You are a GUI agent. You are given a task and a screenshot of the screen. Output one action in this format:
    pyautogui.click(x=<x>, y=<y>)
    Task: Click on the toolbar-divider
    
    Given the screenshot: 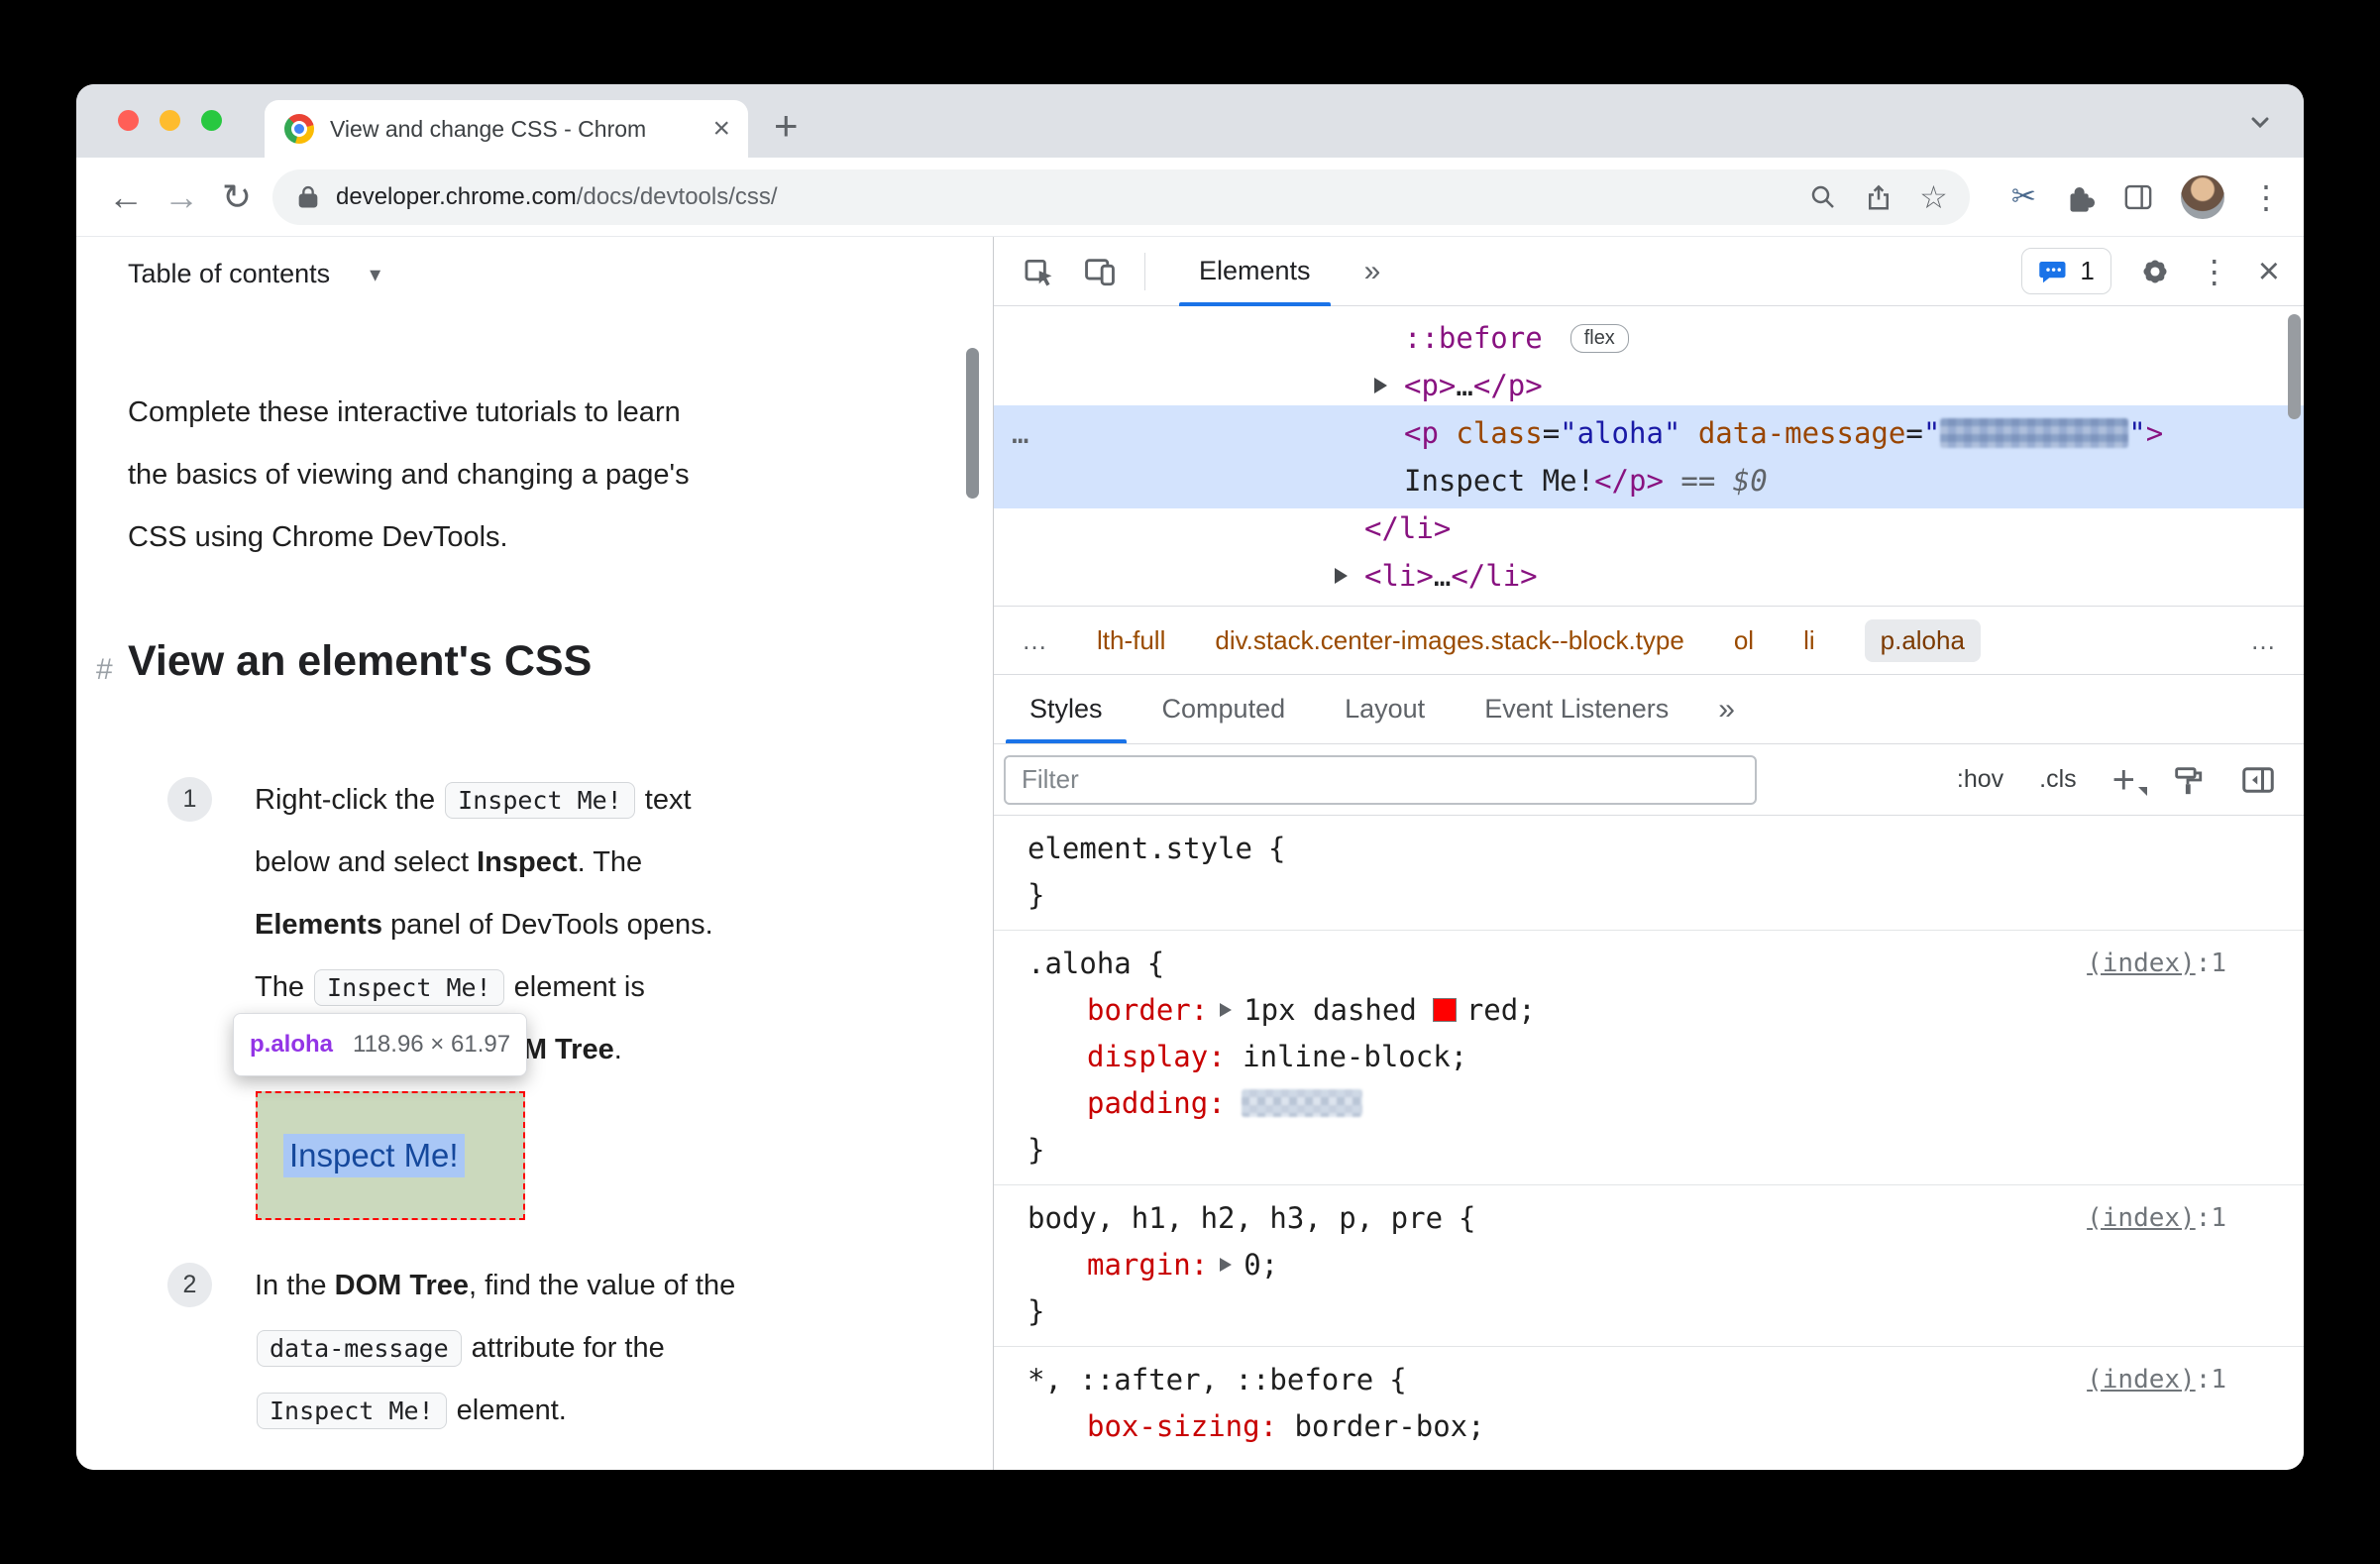 What is the action you would take?
    pyautogui.click(x=1144, y=271)
    